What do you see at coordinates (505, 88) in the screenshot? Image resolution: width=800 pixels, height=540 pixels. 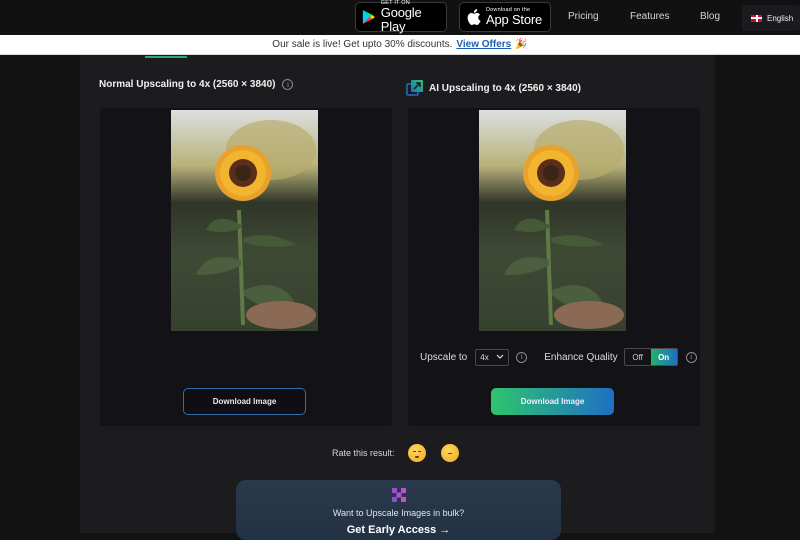 I see `ai-upscaling-title-text: AI Upscaling to 4x (2560 × 3840)` at bounding box center [505, 88].